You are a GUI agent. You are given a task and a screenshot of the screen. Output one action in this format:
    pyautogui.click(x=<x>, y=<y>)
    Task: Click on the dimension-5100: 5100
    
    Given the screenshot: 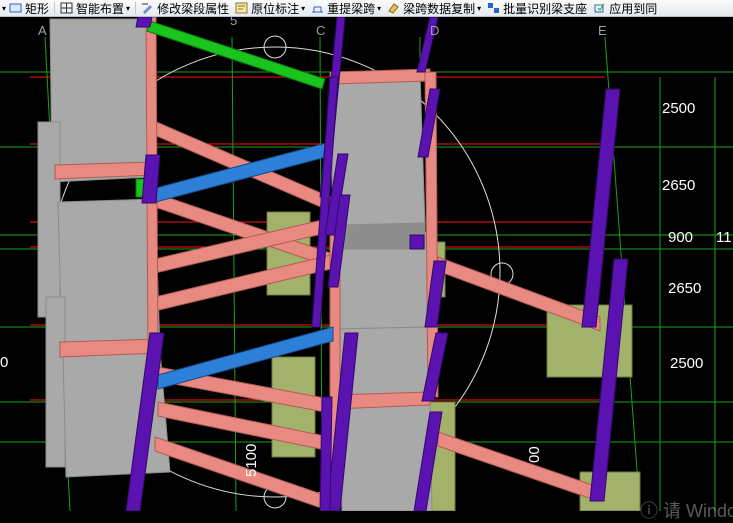 What is the action you would take?
    pyautogui.click(x=251, y=460)
    